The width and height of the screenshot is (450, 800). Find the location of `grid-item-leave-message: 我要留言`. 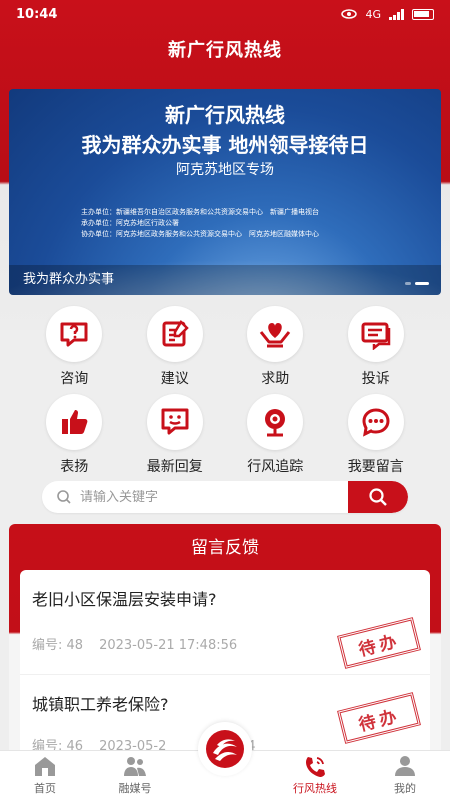

grid-item-leave-message: 我要留言 is located at coordinates (376, 434).